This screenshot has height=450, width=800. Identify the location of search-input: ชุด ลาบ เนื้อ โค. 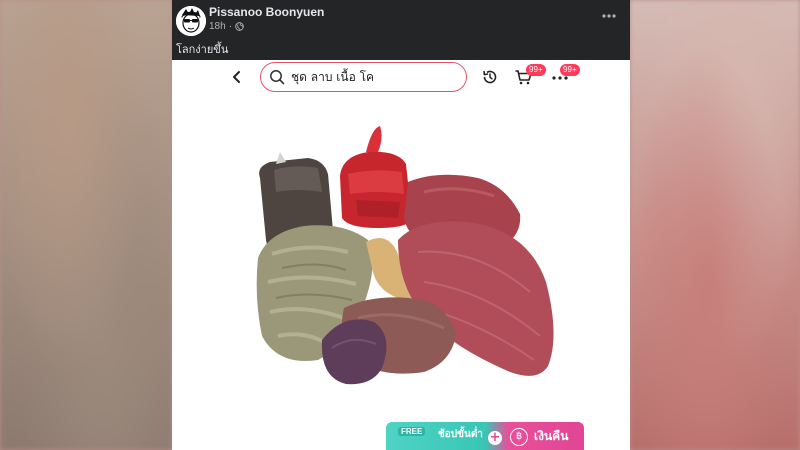
(363, 77).